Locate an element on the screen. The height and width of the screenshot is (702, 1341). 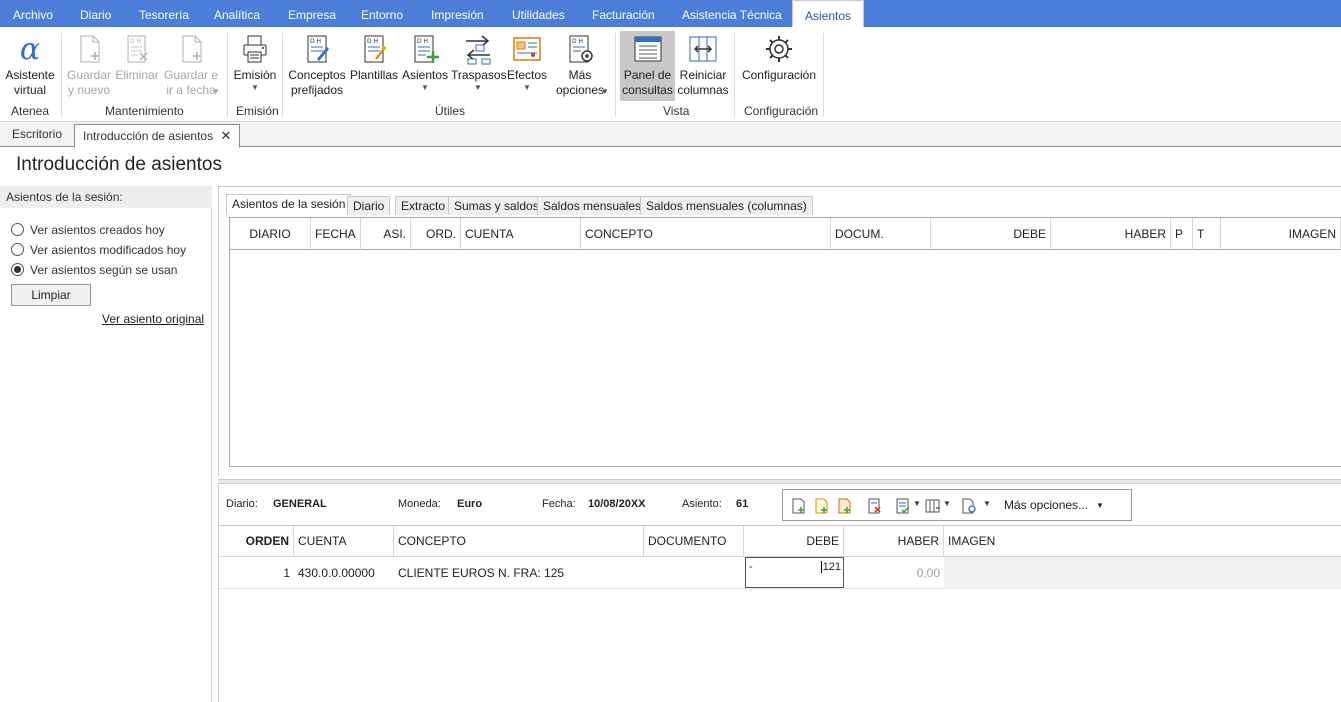
cell-documento is located at coordinates (694, 573).